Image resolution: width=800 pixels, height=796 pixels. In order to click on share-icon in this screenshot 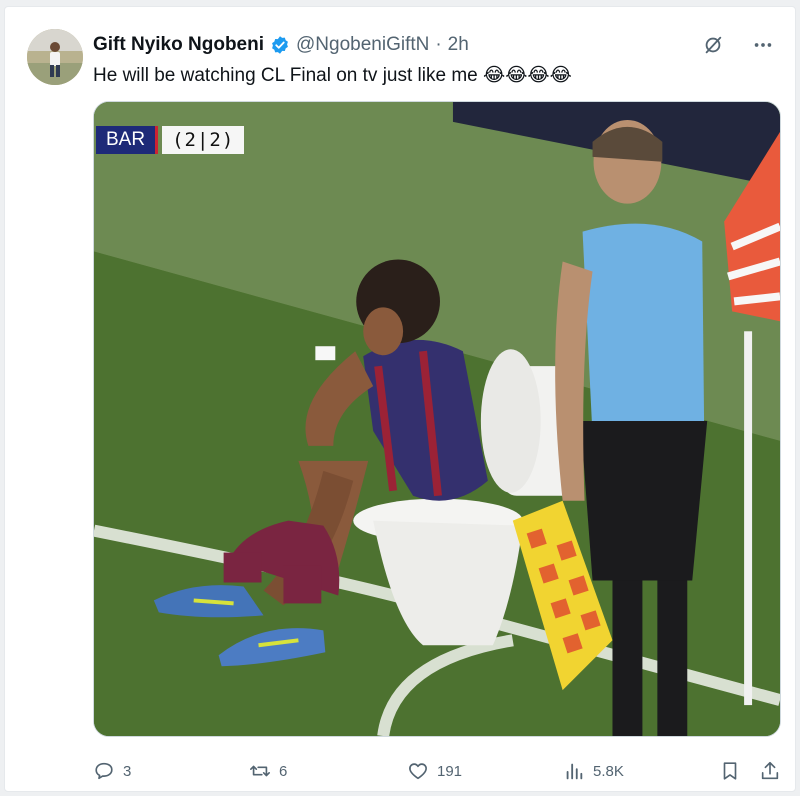, I will do `click(770, 770)`.